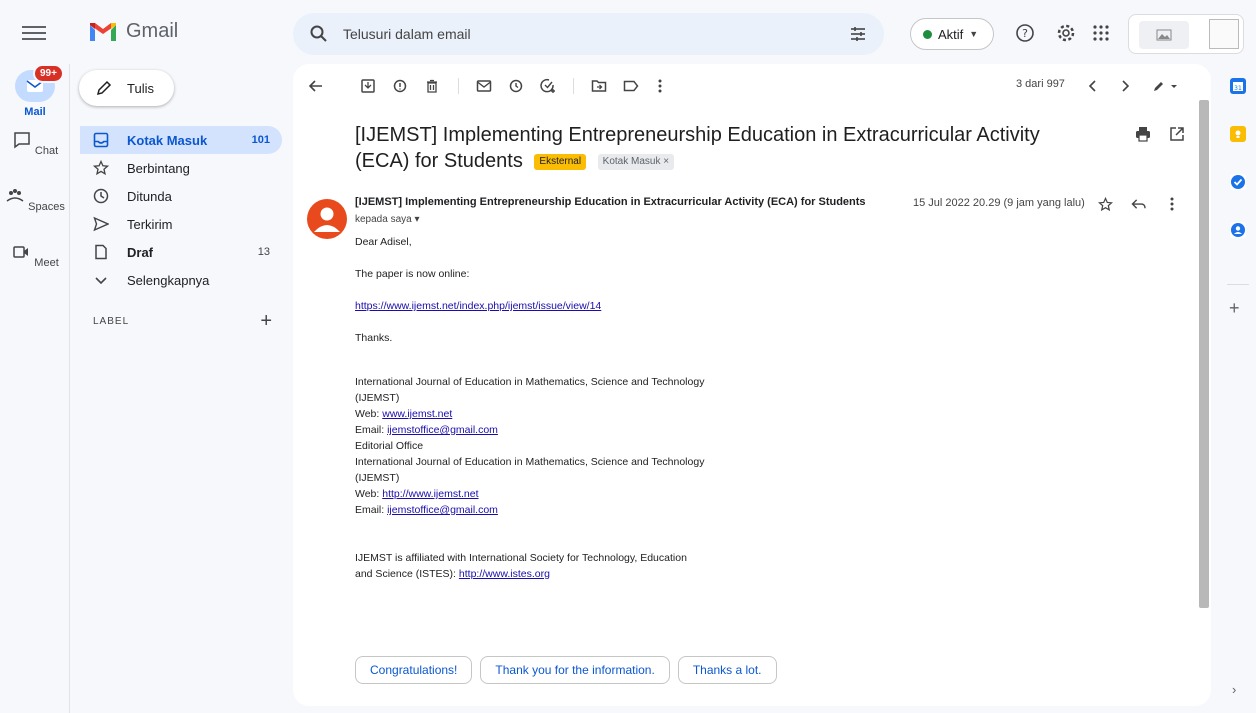 Image resolution: width=1256 pixels, height=713 pixels. I want to click on message-more-icon, so click(1172, 206).